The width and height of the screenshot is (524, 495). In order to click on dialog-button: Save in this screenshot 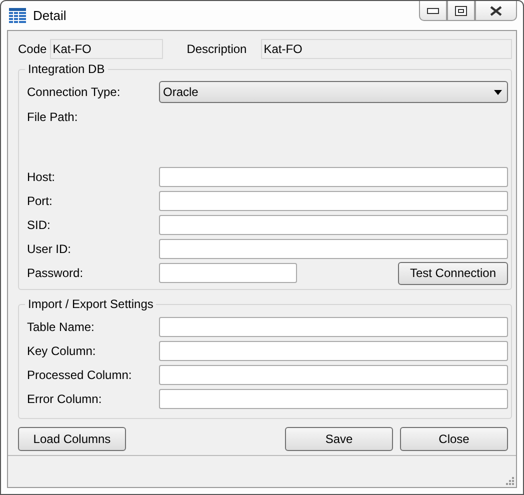, I will do `click(339, 439)`.